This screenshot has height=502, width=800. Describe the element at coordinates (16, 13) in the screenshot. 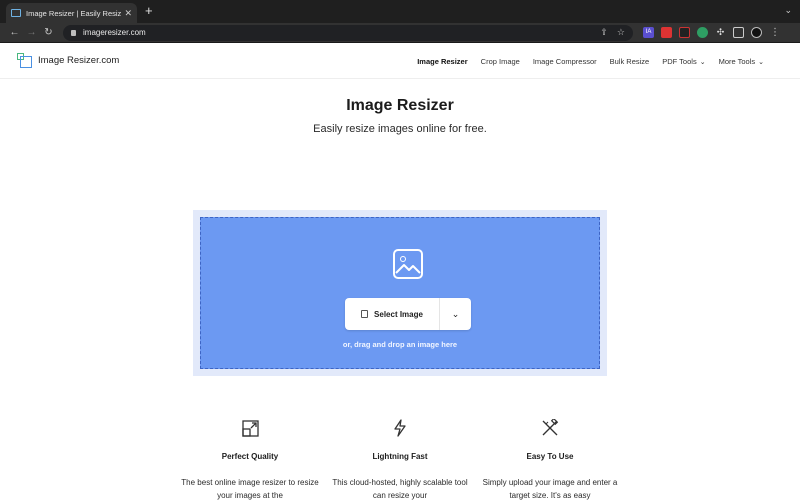

I see `site-favicon-icon` at that location.